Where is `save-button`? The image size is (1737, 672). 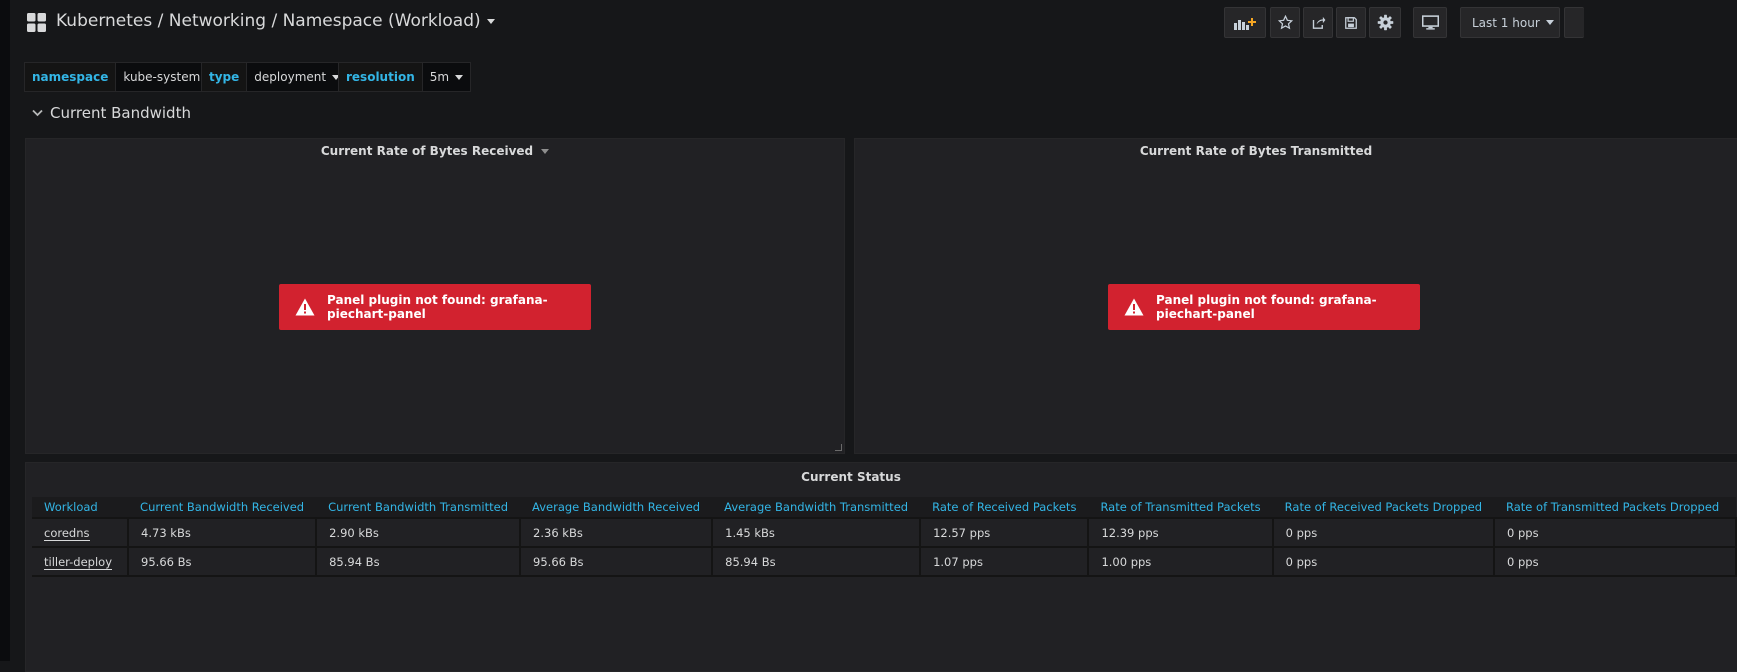
save-button is located at coordinates (1351, 22).